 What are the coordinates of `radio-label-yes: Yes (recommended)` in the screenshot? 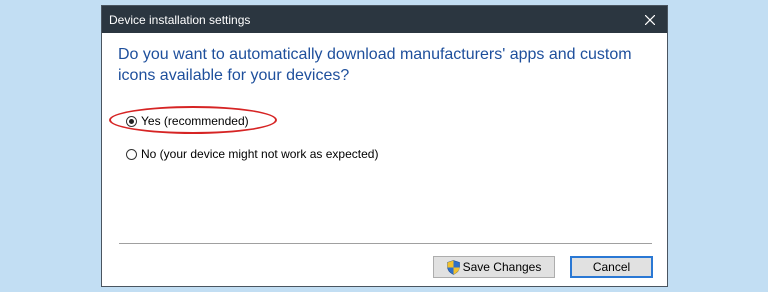 It's located at (195, 121).